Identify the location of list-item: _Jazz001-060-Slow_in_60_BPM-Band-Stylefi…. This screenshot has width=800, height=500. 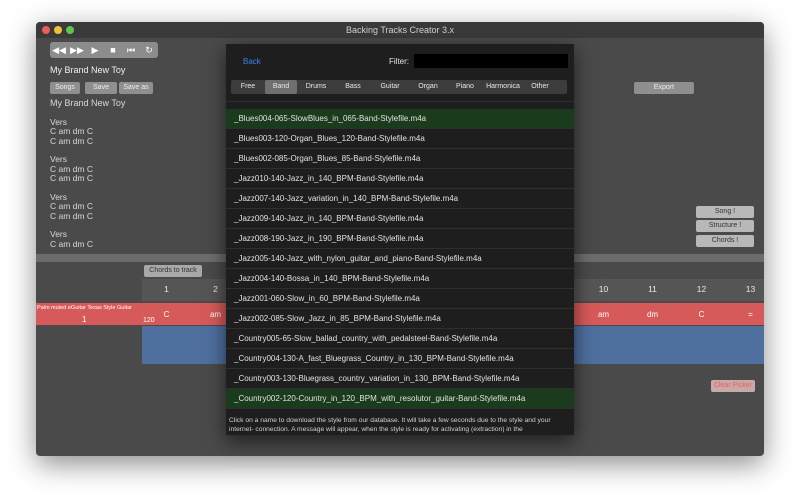
(400, 299).